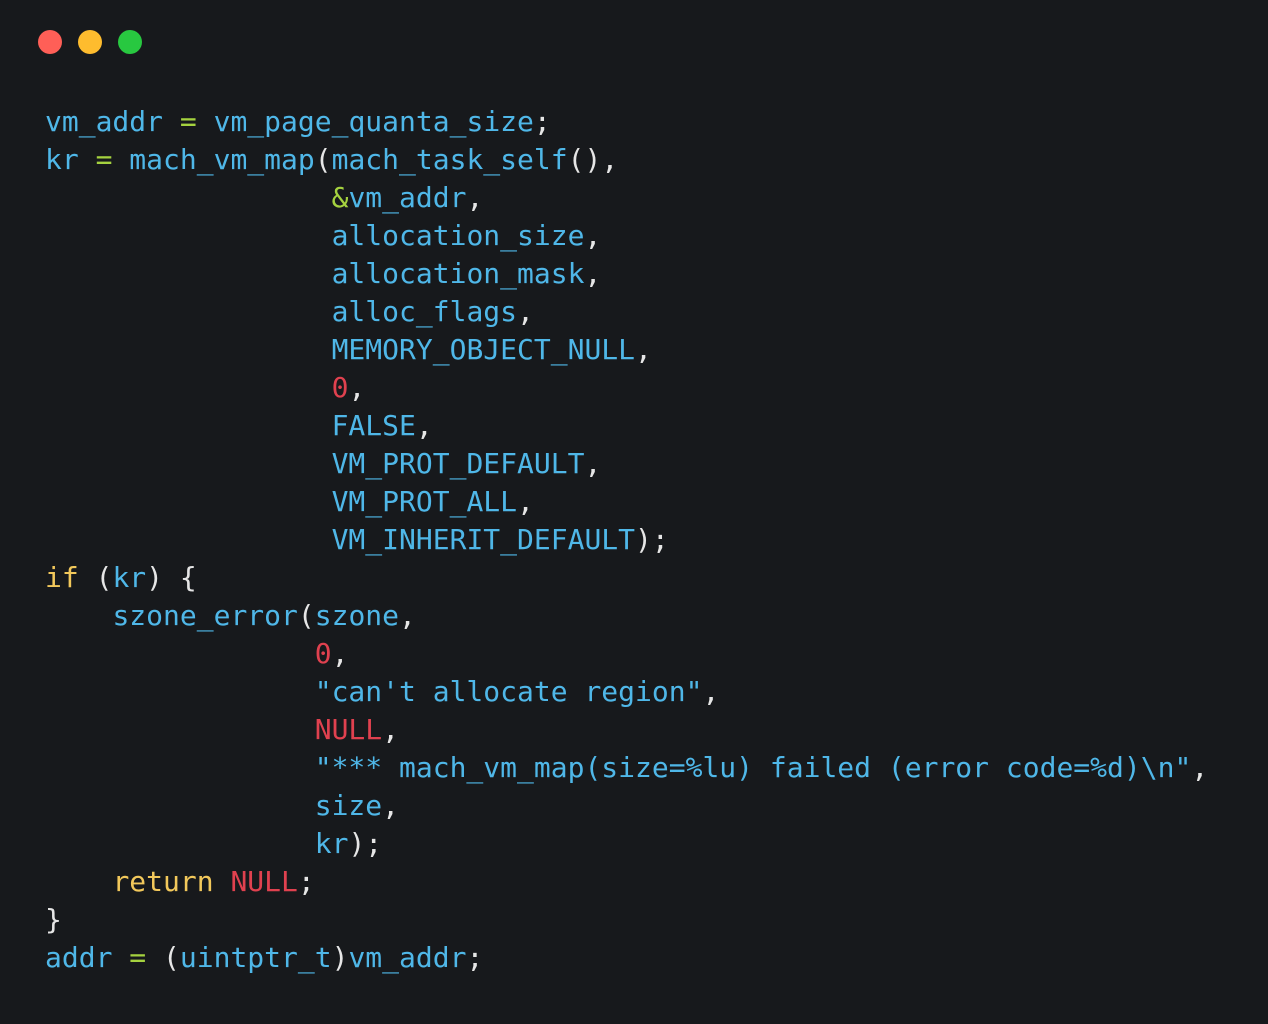 This screenshot has height=1024, width=1268. I want to click on code-token: return, so click(163, 881).